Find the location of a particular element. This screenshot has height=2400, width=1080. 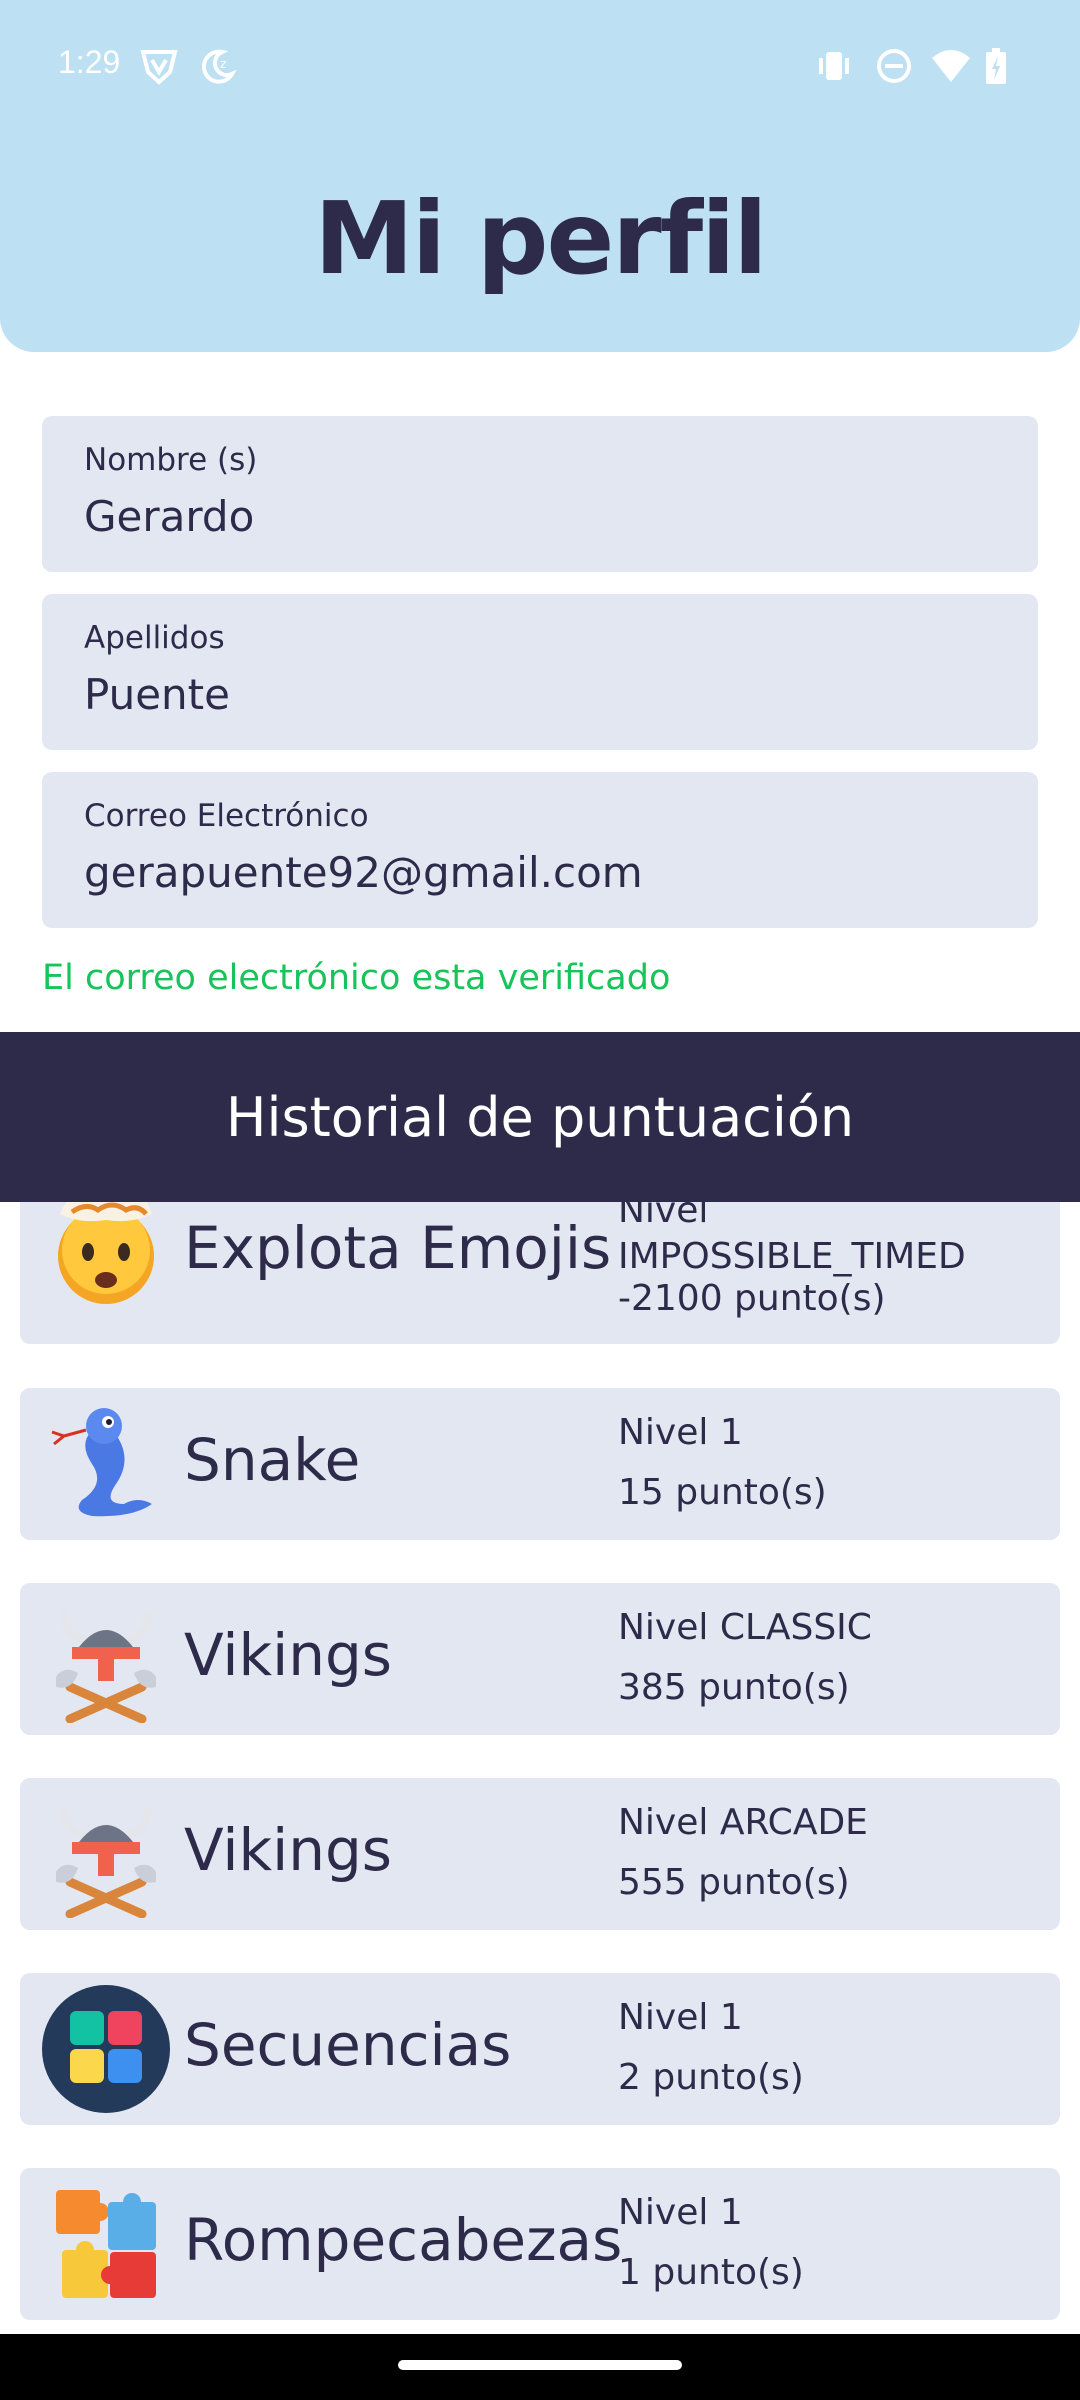

game-score: 15 punto(s) is located at coordinates (722, 1492).